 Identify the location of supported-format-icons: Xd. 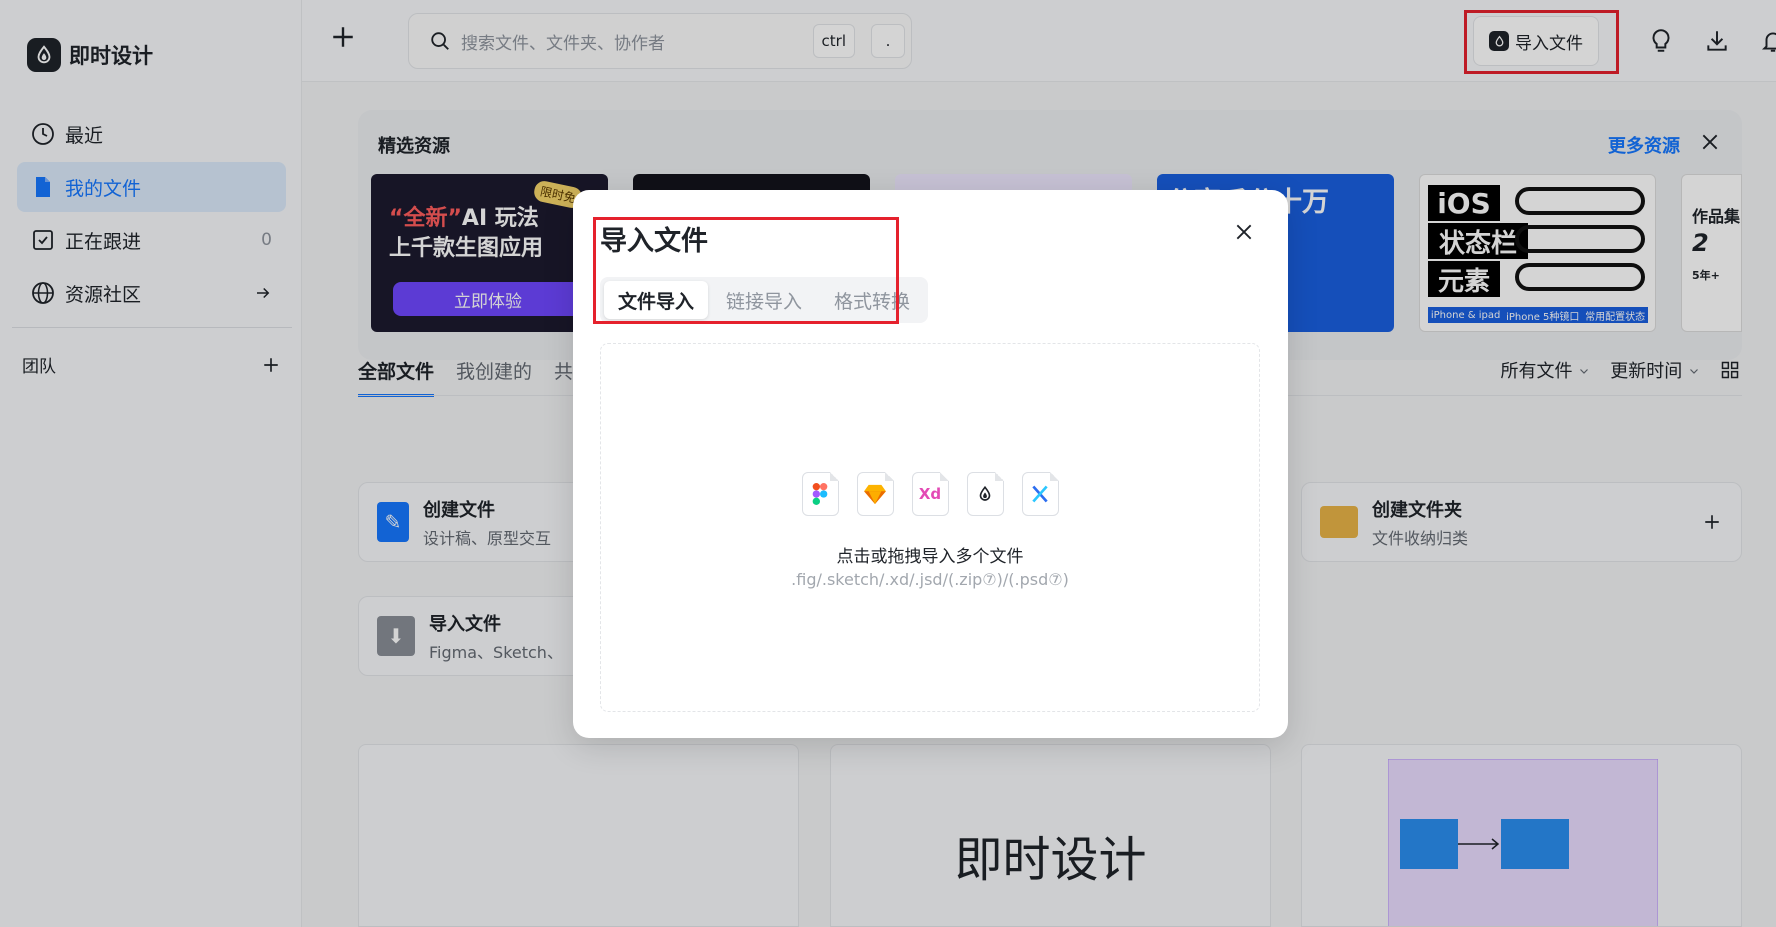
(930, 494).